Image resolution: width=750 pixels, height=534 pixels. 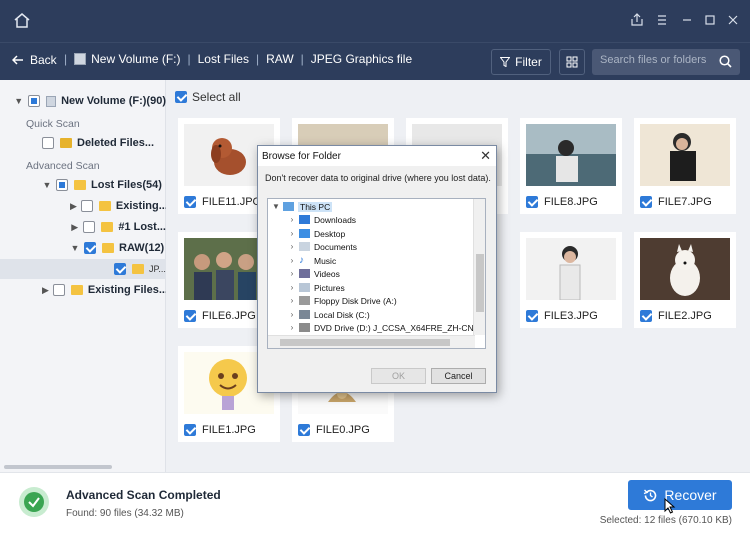 What do you see at coordinates (670, 506) in the screenshot?
I see `mouse-cursor-icon` at bounding box center [670, 506].